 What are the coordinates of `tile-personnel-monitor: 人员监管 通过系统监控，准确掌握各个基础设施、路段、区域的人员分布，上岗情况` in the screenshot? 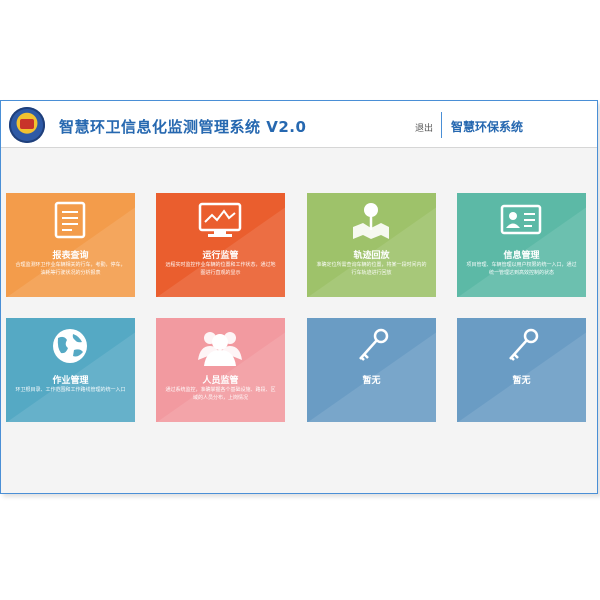 It's located at (220, 370).